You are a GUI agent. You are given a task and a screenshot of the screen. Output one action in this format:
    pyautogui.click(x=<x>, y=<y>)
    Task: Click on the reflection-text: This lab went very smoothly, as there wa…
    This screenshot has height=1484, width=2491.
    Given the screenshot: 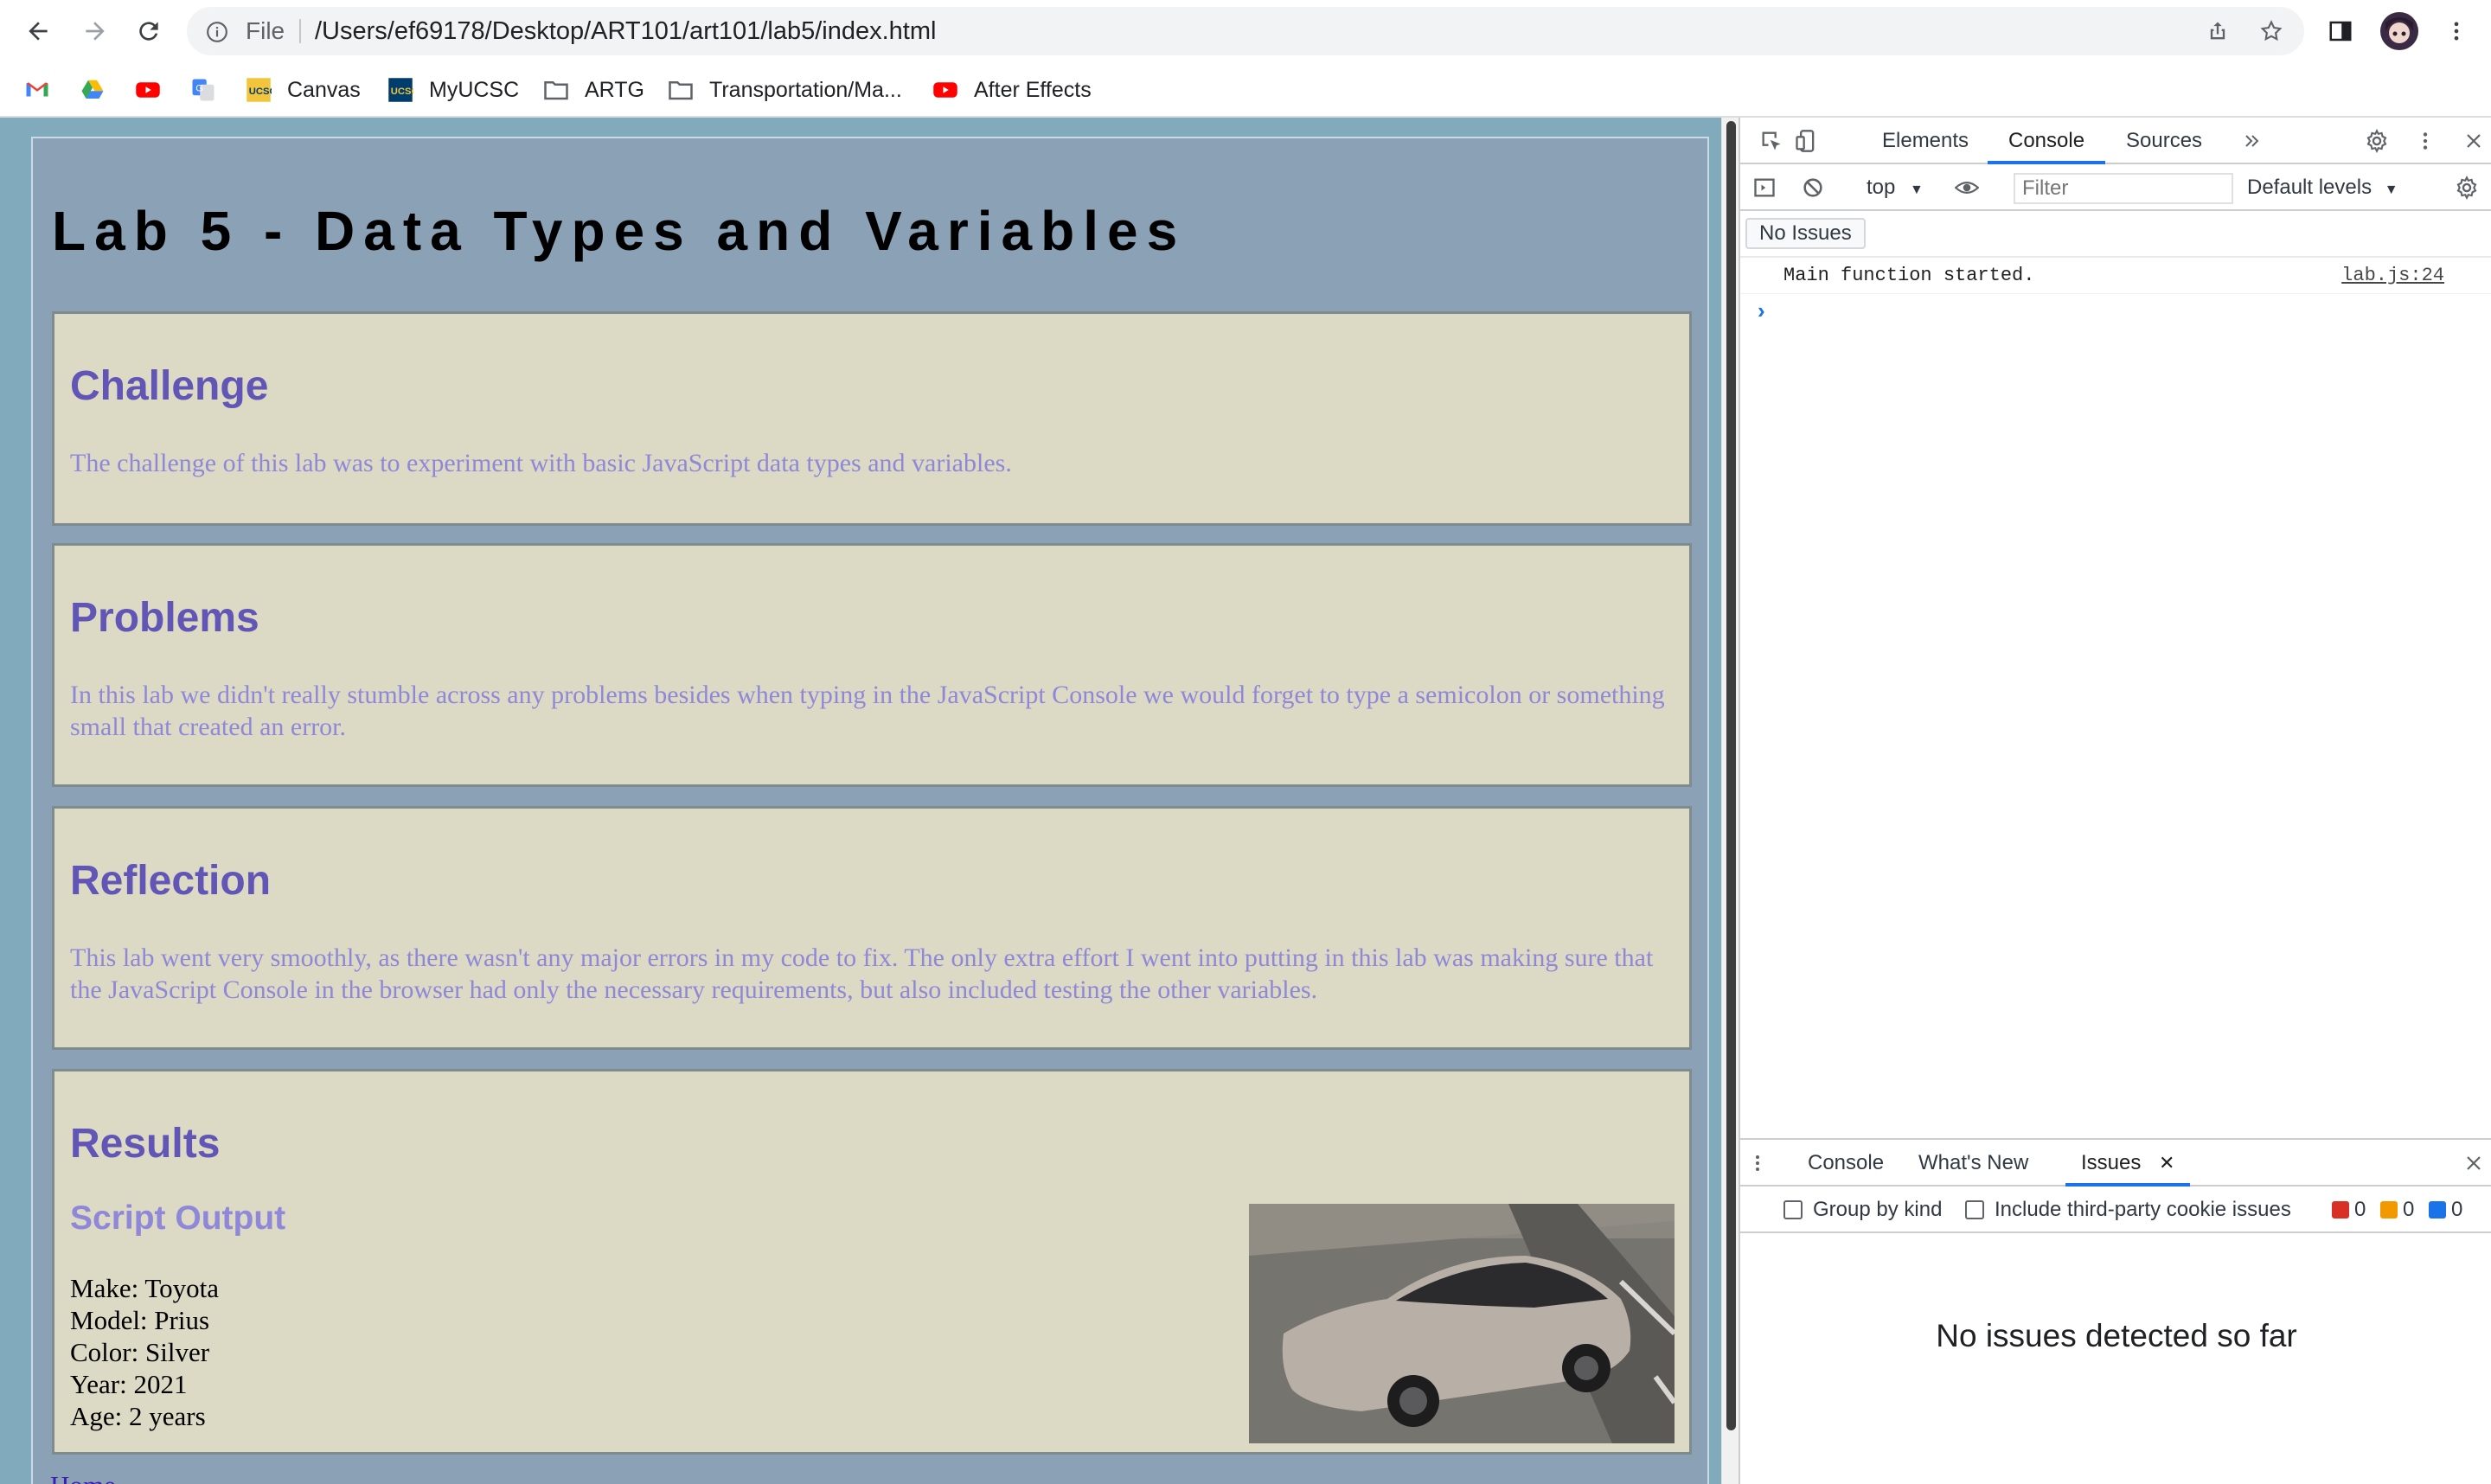 What is the action you would take?
    pyautogui.click(x=862, y=973)
    